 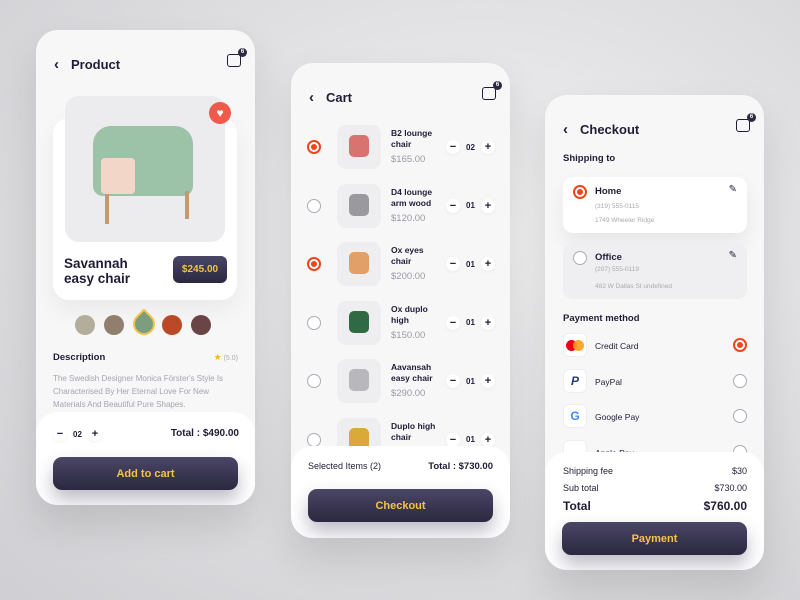 What do you see at coordinates (408, 276) in the screenshot?
I see `item-price: $200.00` at bounding box center [408, 276].